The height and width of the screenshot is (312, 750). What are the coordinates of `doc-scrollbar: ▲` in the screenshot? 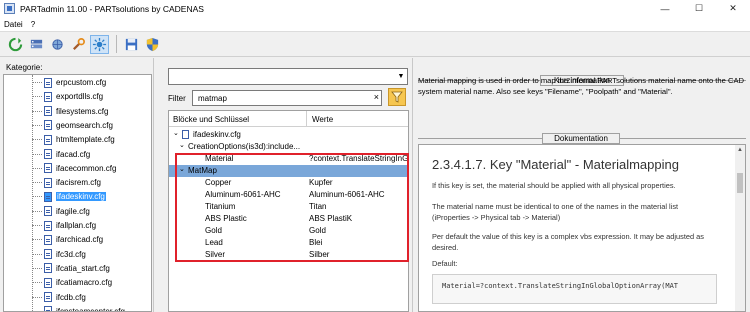 It's located at (740, 228).